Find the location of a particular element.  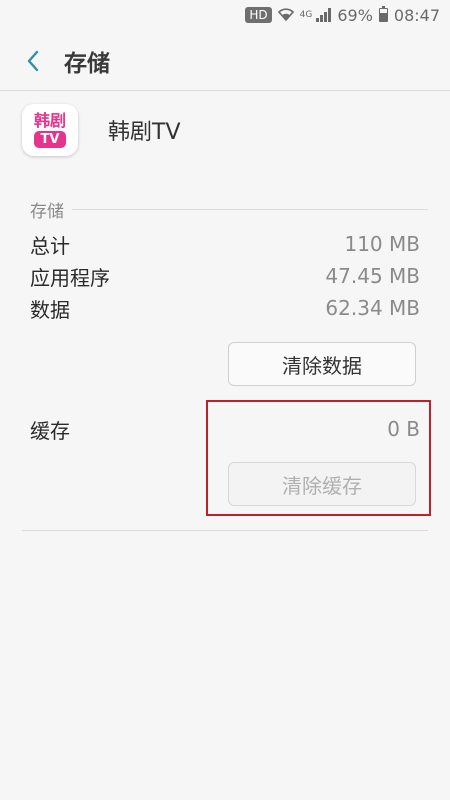

row-value: 110 MB is located at coordinates (382, 244).